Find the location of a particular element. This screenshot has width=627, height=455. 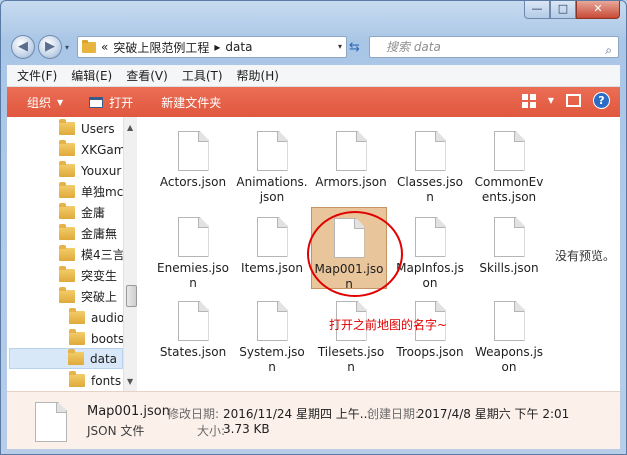

file-item: MapInfos.json is located at coordinates (430, 248).